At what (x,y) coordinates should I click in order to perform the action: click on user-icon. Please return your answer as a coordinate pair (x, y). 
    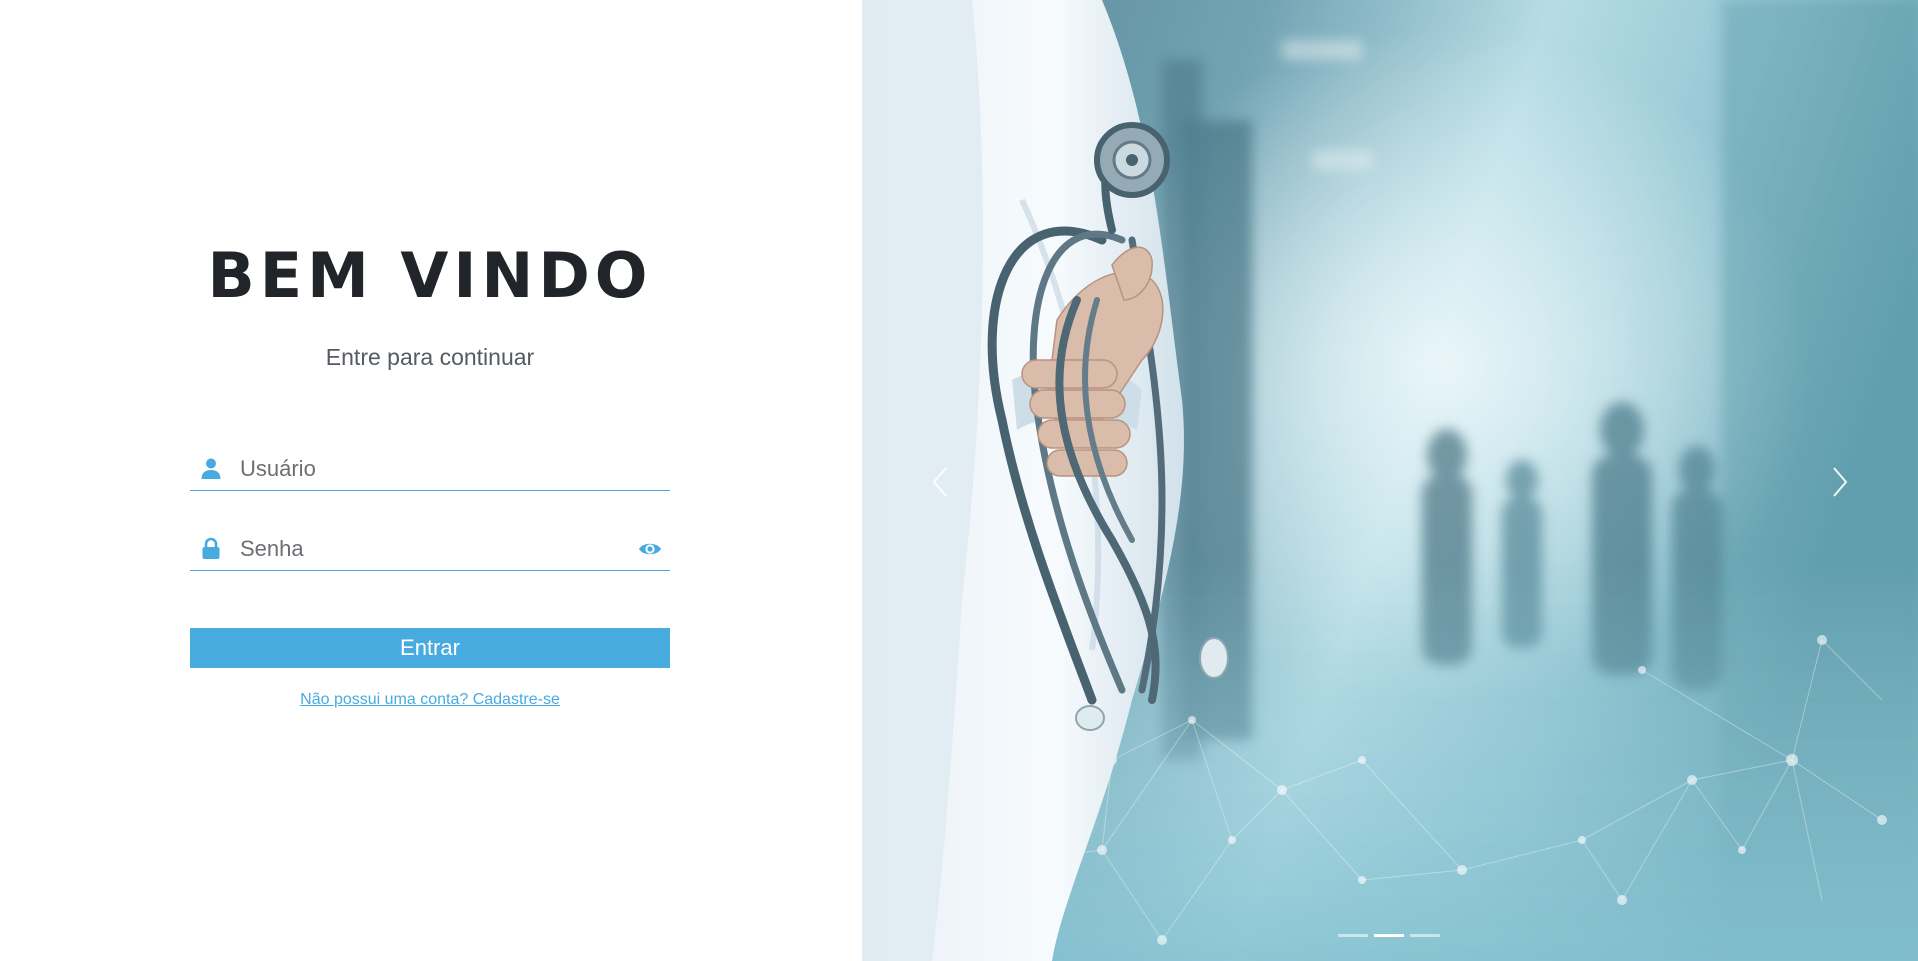
    Looking at the image, I should click on (211, 468).